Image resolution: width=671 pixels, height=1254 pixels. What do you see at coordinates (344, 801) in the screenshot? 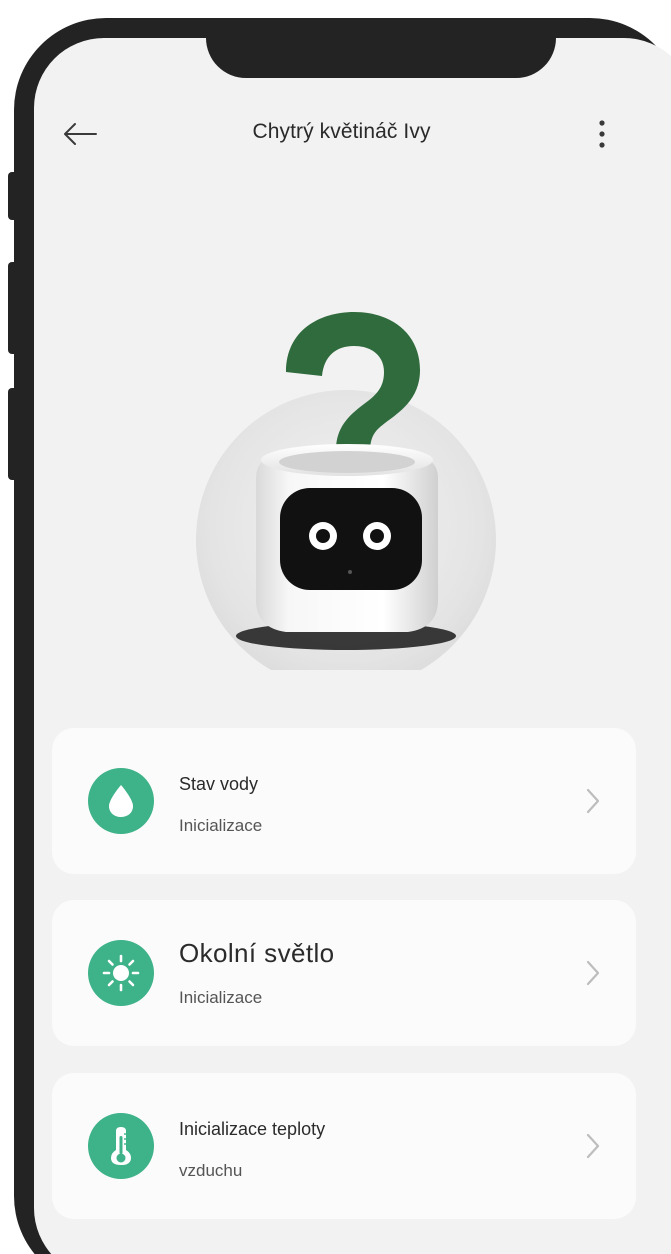
I see `water-status-card: Stav vody Inicializace` at bounding box center [344, 801].